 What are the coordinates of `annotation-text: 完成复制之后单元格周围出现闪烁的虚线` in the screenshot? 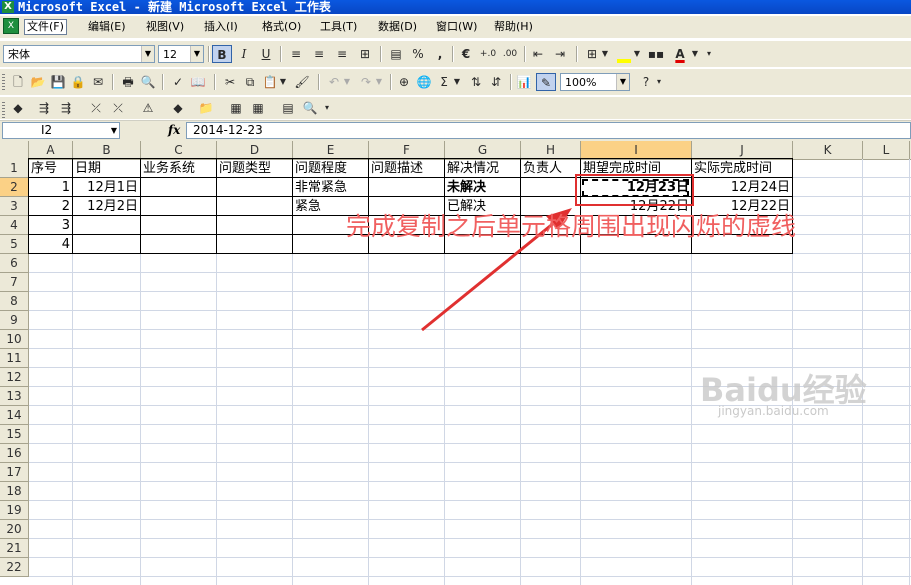 It's located at (571, 226).